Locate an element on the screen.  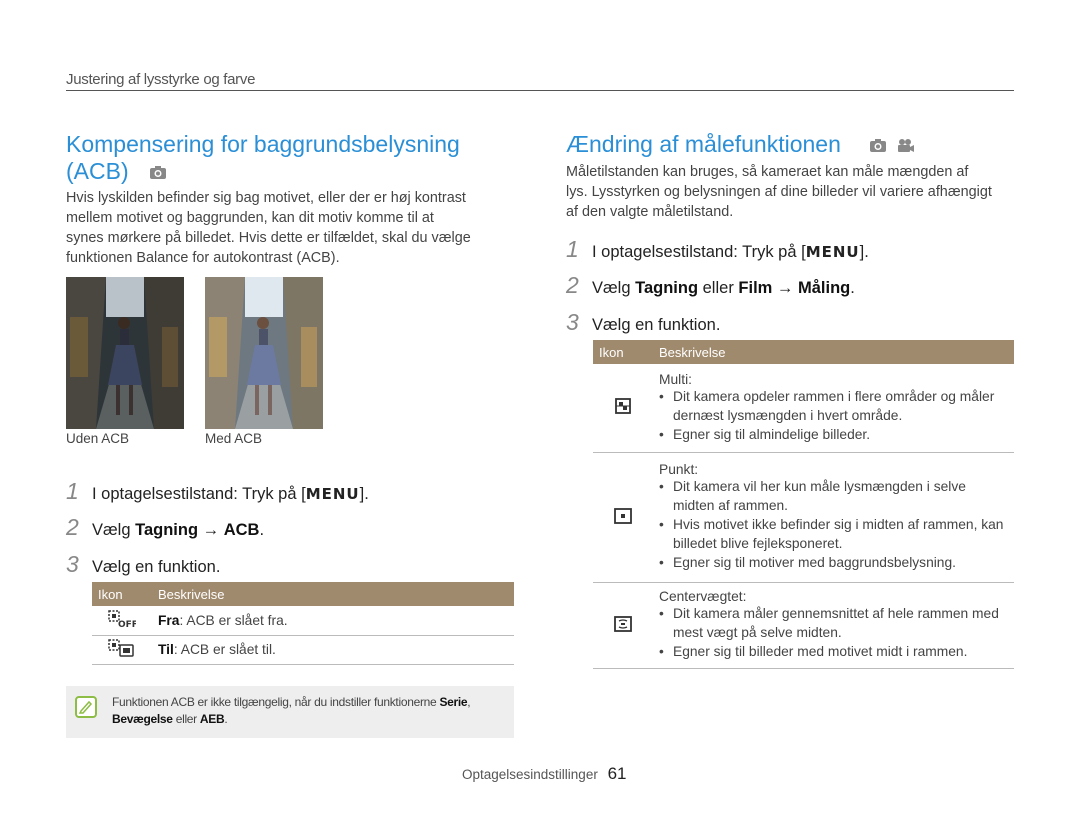
acb-step-2: 2 Vælg Tagning → ACB. is located at coordinates (165, 527).